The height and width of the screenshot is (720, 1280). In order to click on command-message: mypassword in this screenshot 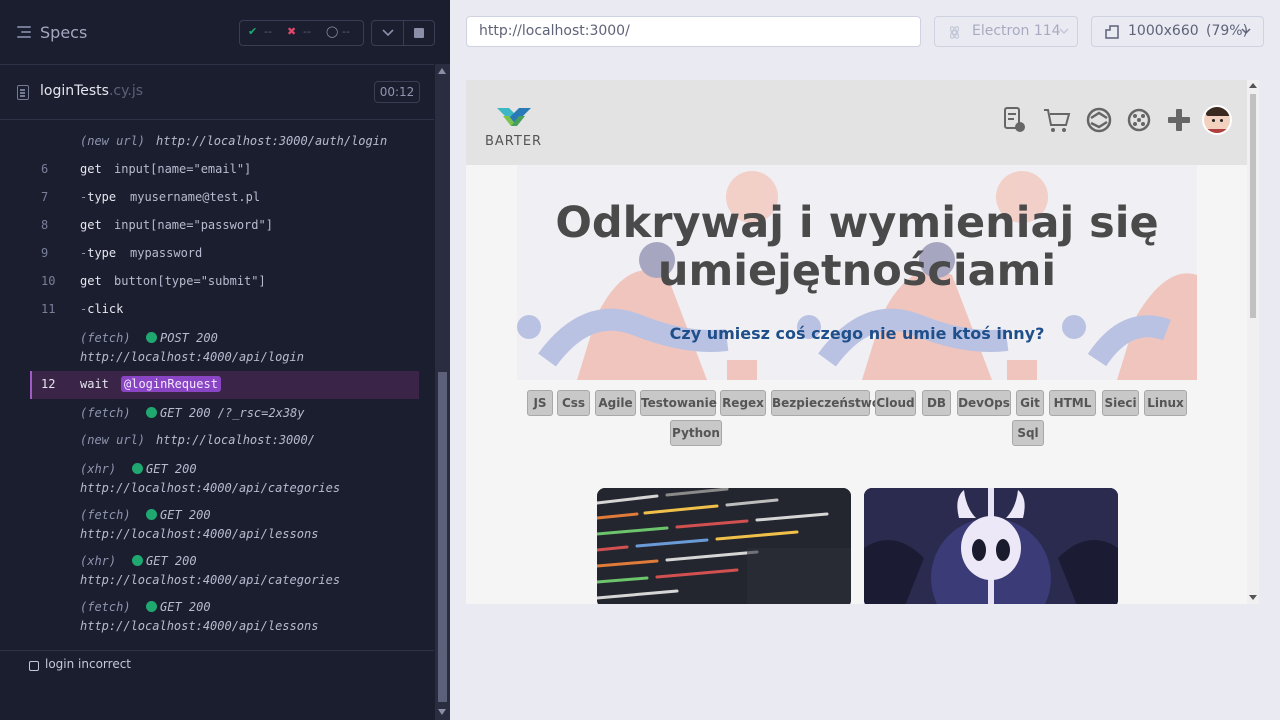, I will do `click(166, 253)`.